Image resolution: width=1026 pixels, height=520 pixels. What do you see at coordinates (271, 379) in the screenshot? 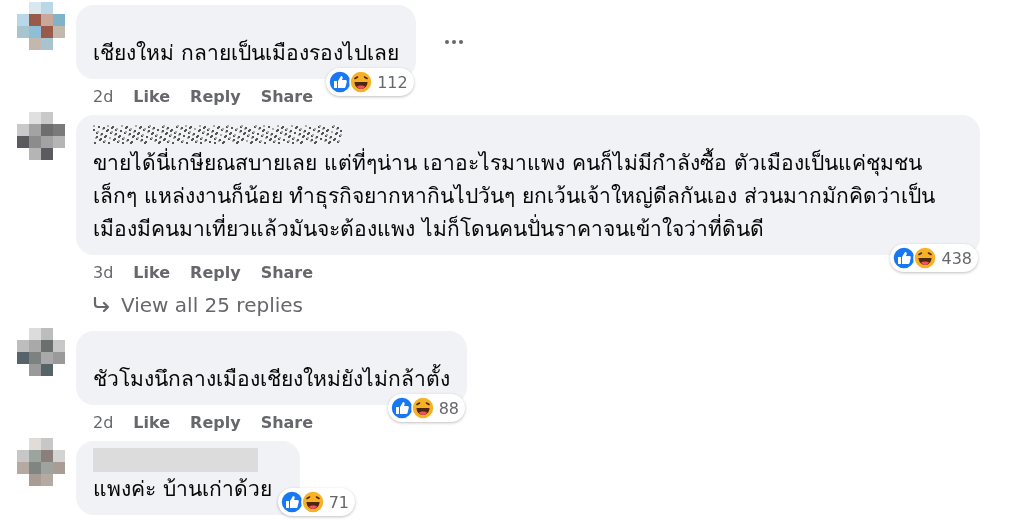
I see `comment-text: ชัวโมงนึกลางเมืองเชียงใหม่ยังไม่กล้าตั้ง` at bounding box center [271, 379].